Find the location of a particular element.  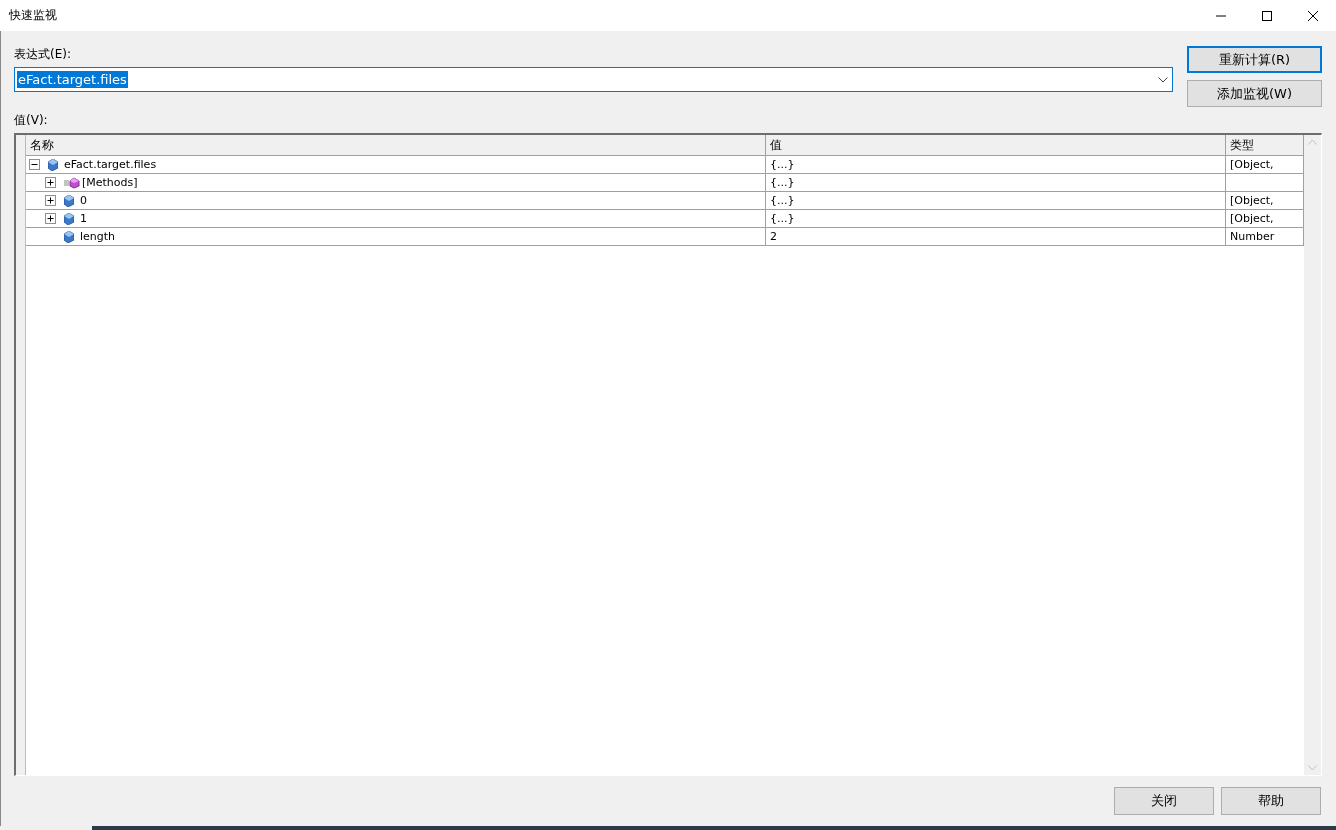

value-cell: 2 is located at coordinates (773, 236).